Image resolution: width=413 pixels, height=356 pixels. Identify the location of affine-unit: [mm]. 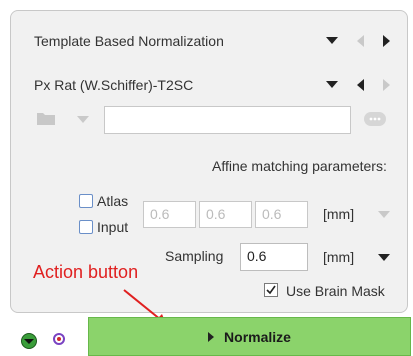
(339, 214).